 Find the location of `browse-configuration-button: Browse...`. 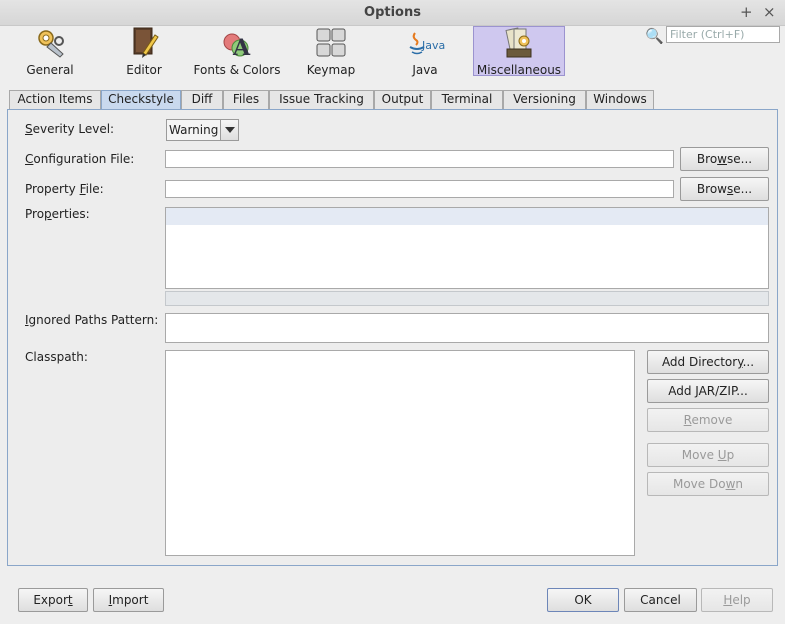

browse-configuration-button: Browse... is located at coordinates (724, 159).